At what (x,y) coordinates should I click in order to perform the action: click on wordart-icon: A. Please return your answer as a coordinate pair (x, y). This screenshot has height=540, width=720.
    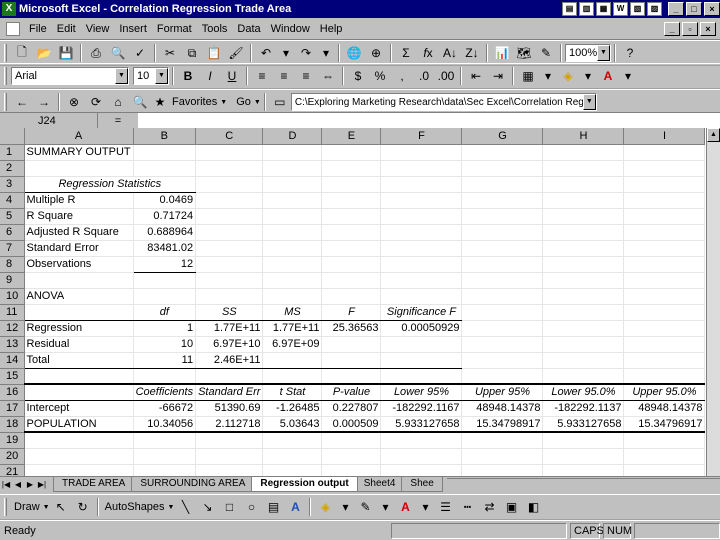
    Looking at the image, I should click on (295, 507).